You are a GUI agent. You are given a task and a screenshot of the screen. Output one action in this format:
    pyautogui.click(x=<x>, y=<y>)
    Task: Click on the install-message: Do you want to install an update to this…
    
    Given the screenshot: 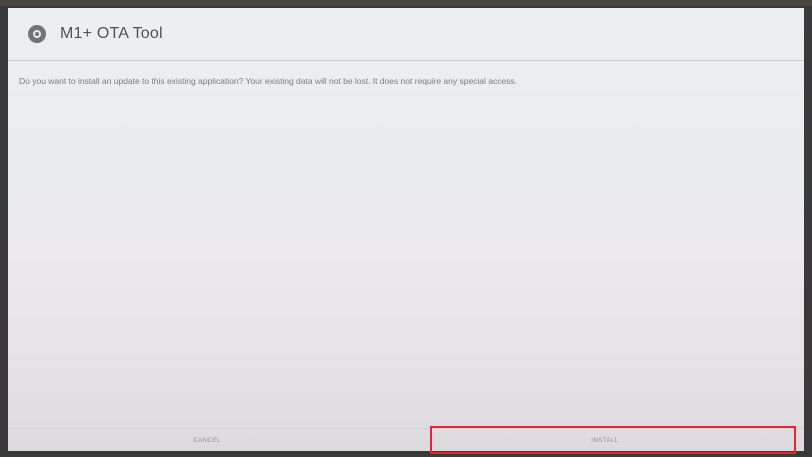 What is the action you would take?
    pyautogui.click(x=268, y=81)
    